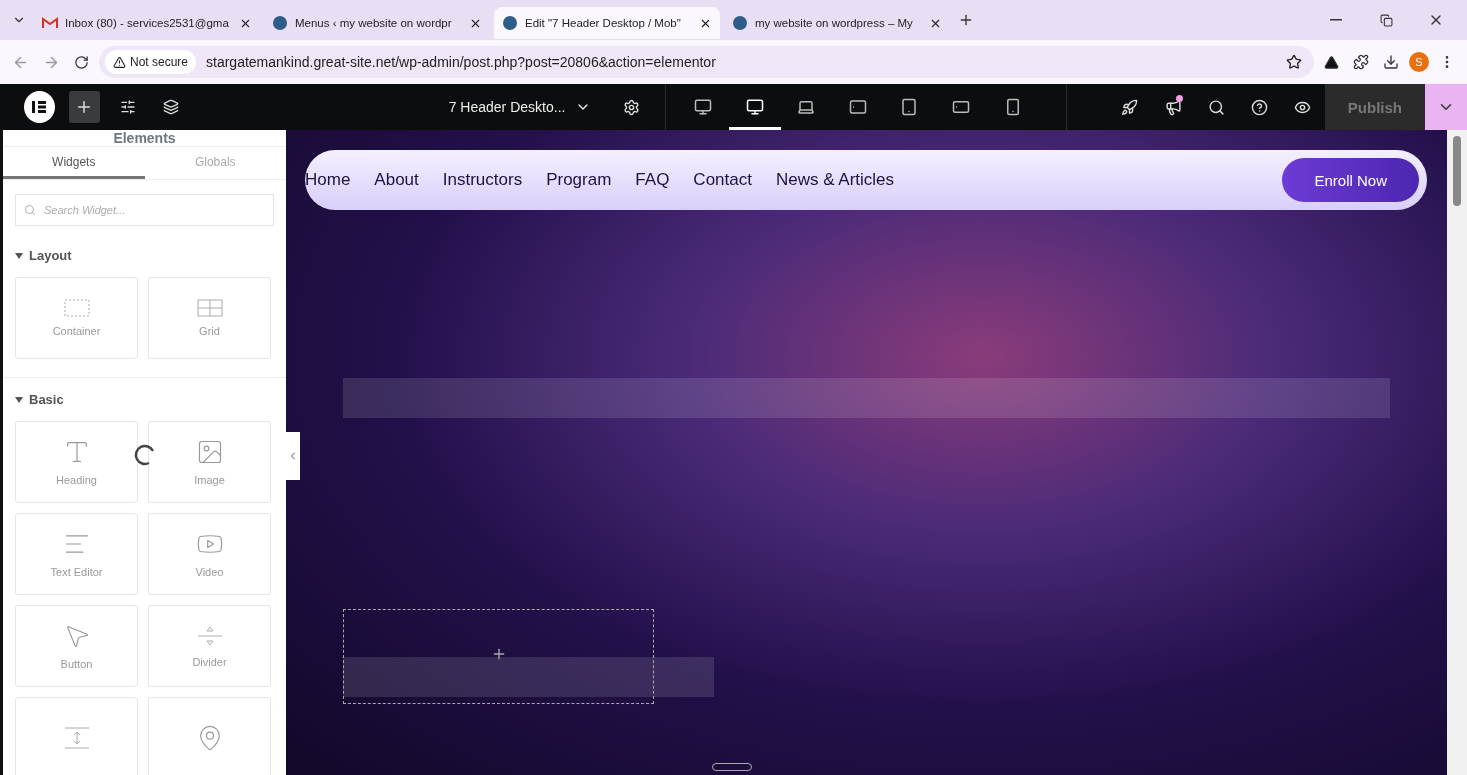 This screenshot has width=1467, height=775. I want to click on widget-label: Grid, so click(209, 331).